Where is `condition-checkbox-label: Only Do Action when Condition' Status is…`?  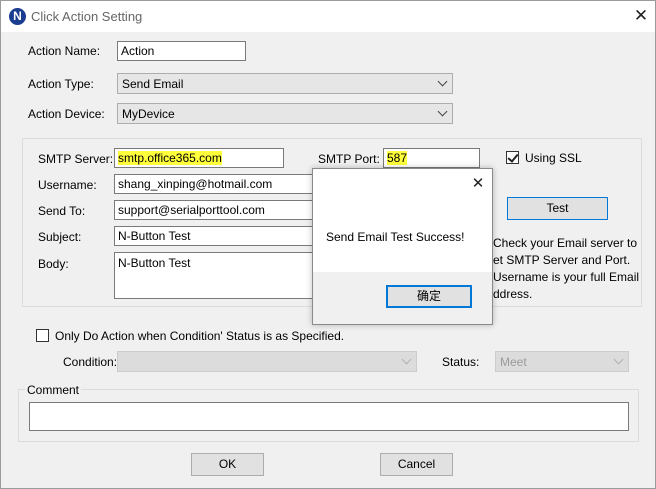
condition-checkbox-label: Only Do Action when Condition' Status is… is located at coordinates (200, 336).